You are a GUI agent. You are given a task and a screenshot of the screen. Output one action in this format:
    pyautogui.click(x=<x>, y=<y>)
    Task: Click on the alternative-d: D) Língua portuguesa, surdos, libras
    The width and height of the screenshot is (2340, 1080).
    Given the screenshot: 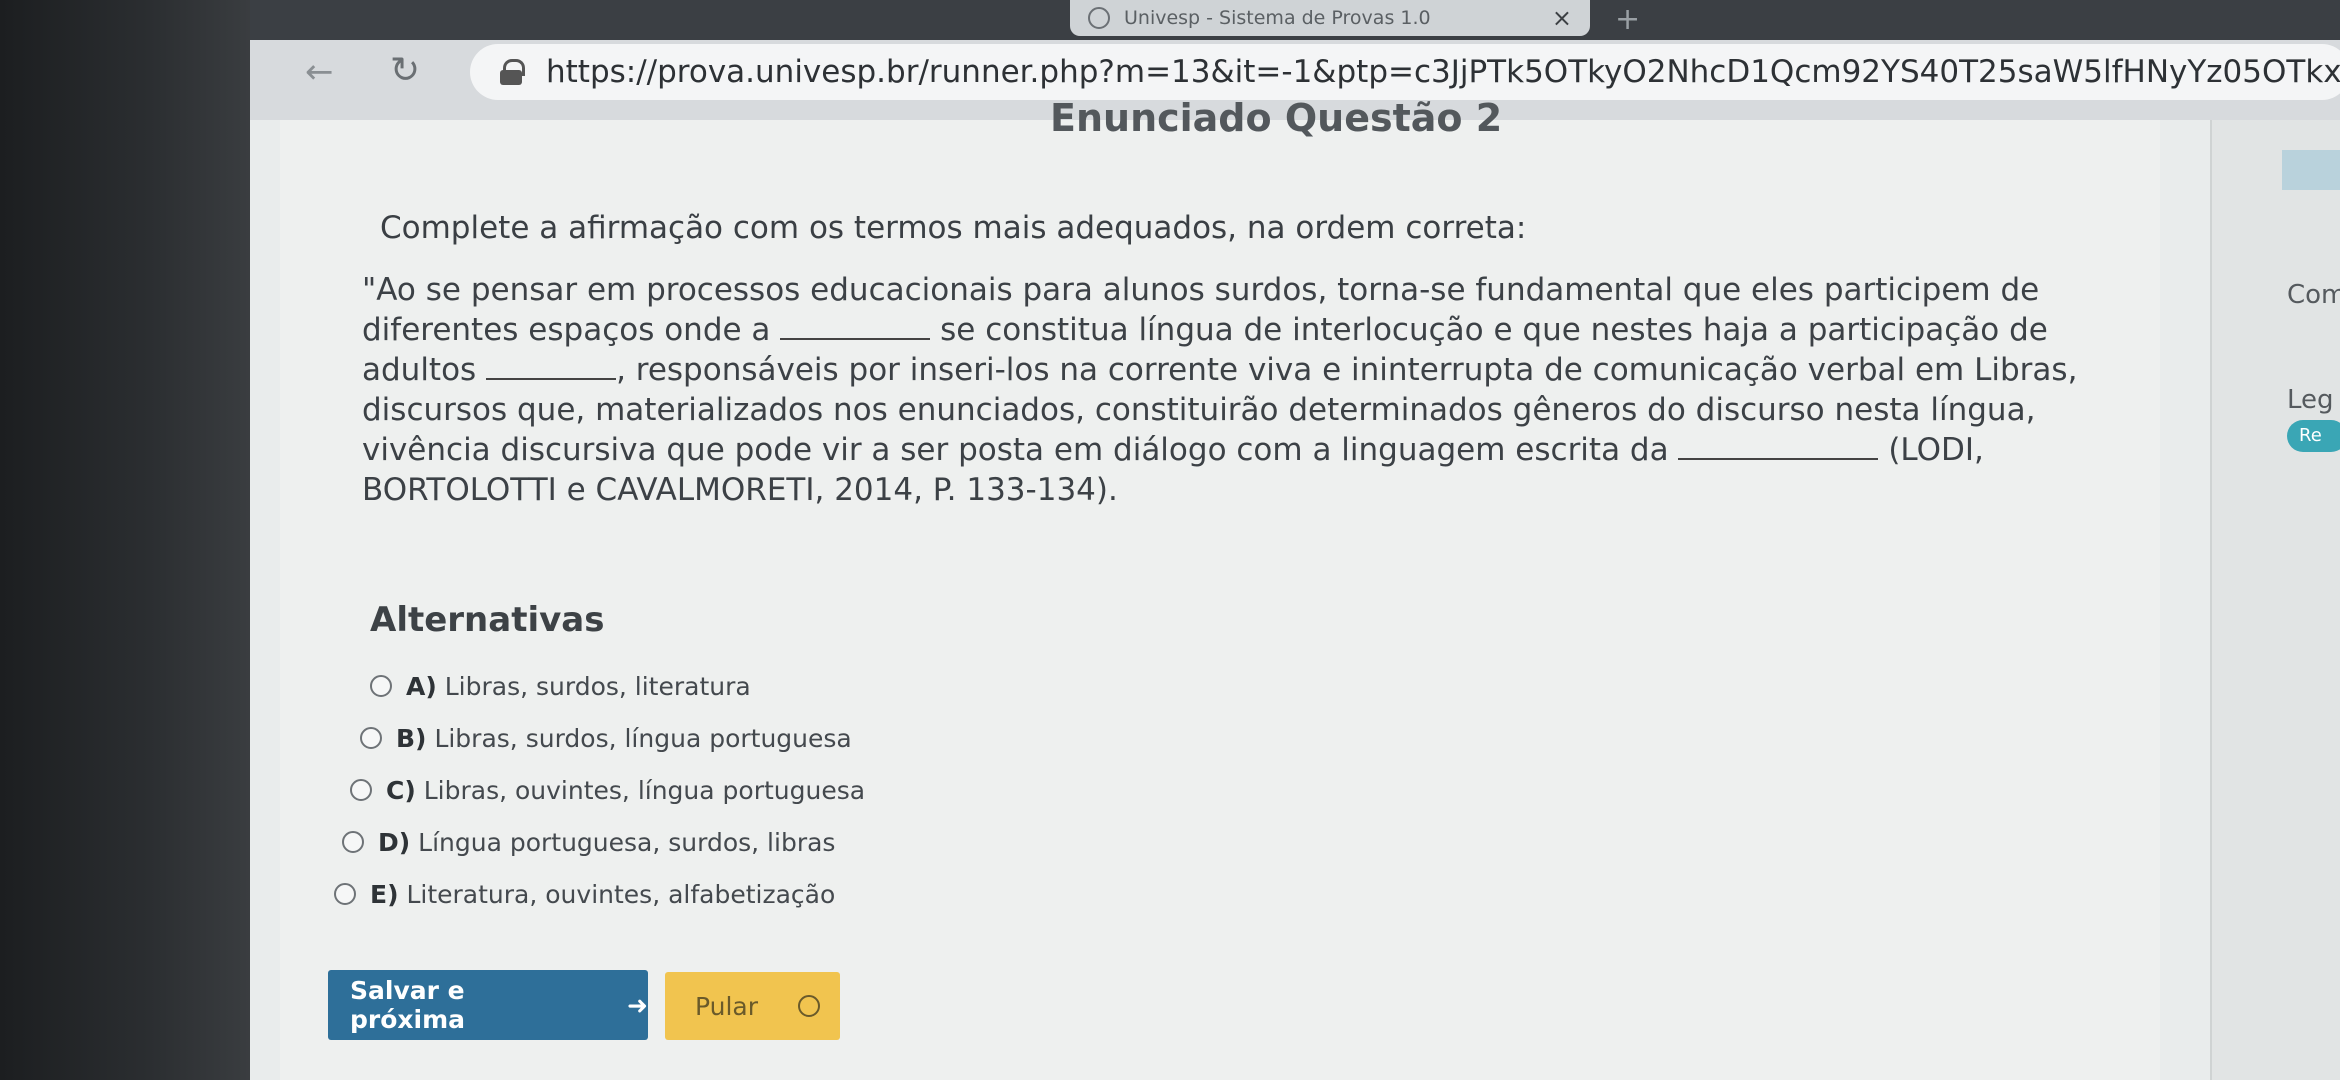 What is the action you would take?
    pyautogui.click(x=603, y=842)
    